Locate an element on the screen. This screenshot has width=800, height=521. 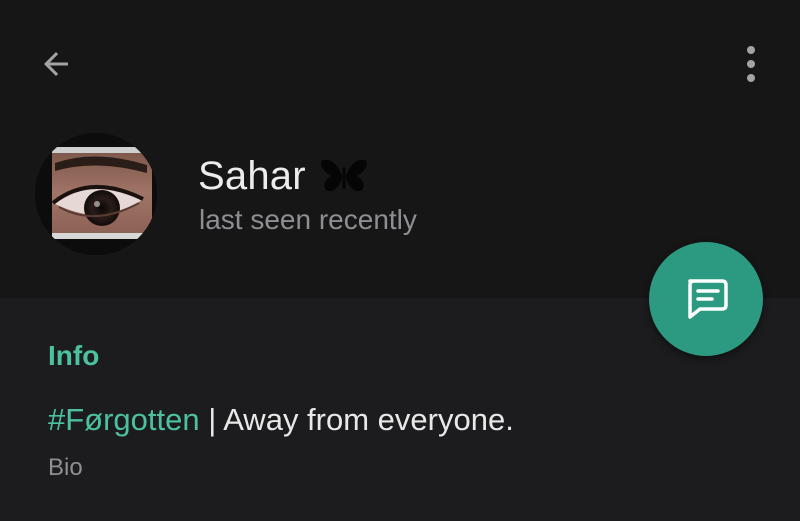
profile-name-row: Sahar is located at coordinates (283, 176).